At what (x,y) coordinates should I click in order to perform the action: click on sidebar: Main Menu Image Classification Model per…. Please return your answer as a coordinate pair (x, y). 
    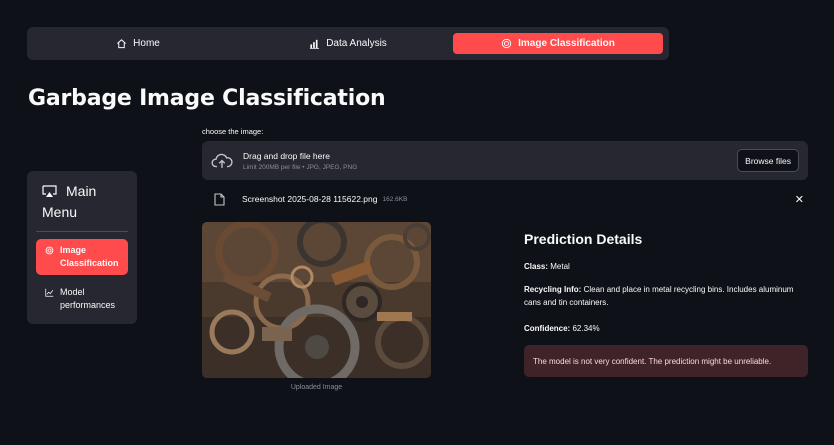
    Looking at the image, I should click on (82, 247).